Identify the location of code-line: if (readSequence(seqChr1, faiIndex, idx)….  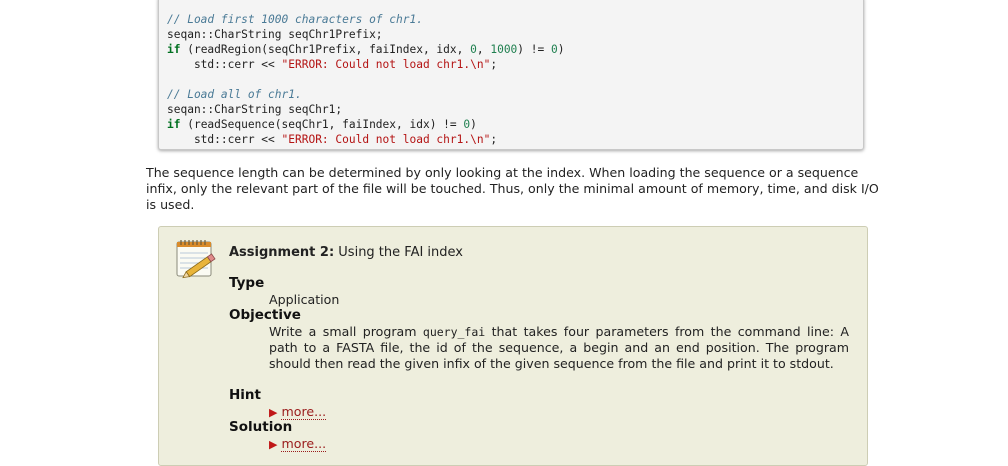
(515, 124).